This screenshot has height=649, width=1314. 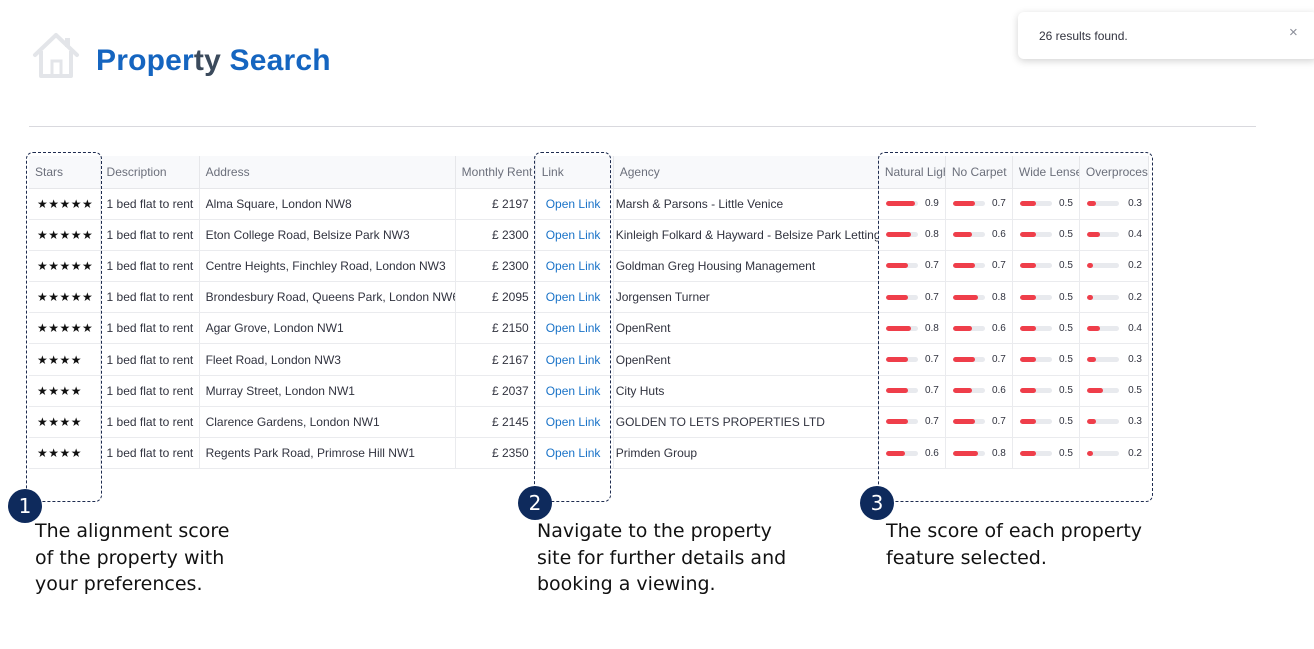 What do you see at coordinates (495, 391) in the screenshot?
I see `rent-cell: £ 2037` at bounding box center [495, 391].